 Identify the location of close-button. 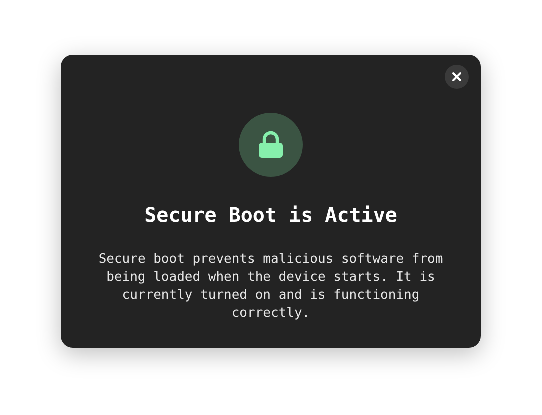
(457, 77).